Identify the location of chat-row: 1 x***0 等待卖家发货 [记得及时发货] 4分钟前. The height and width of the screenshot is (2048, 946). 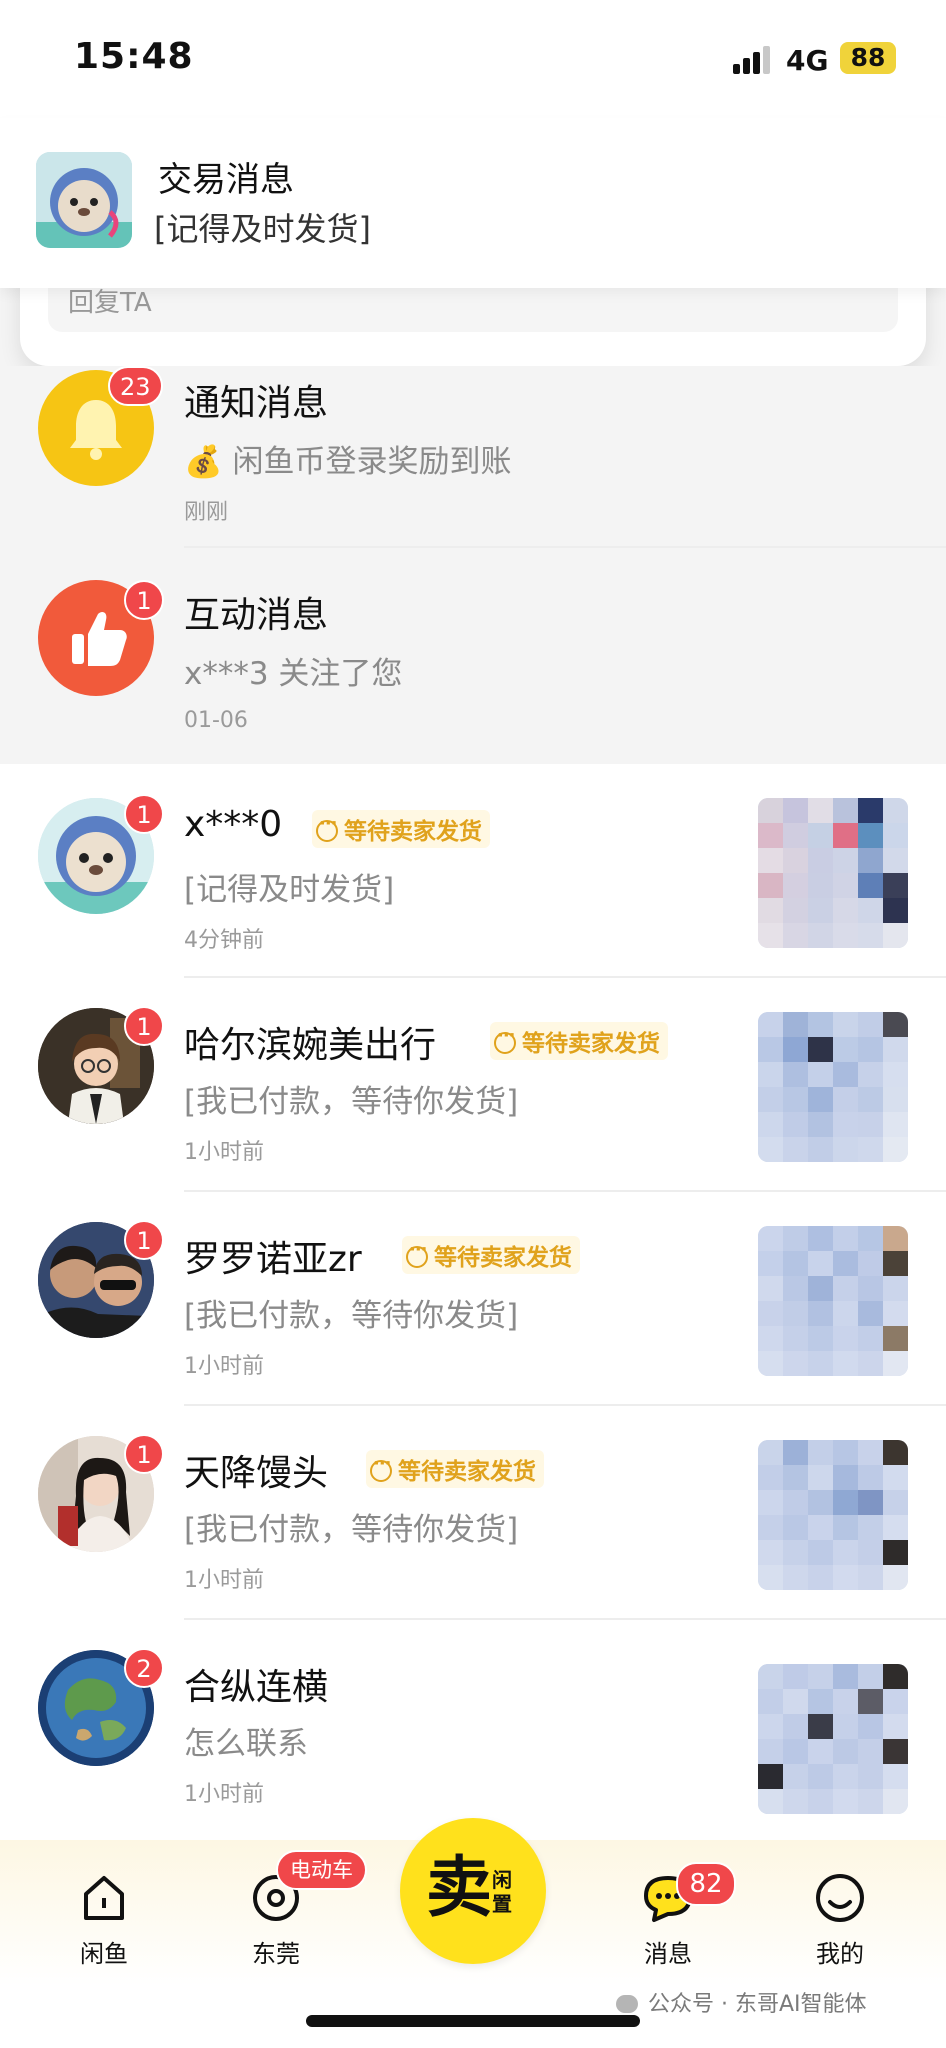
(473, 871).